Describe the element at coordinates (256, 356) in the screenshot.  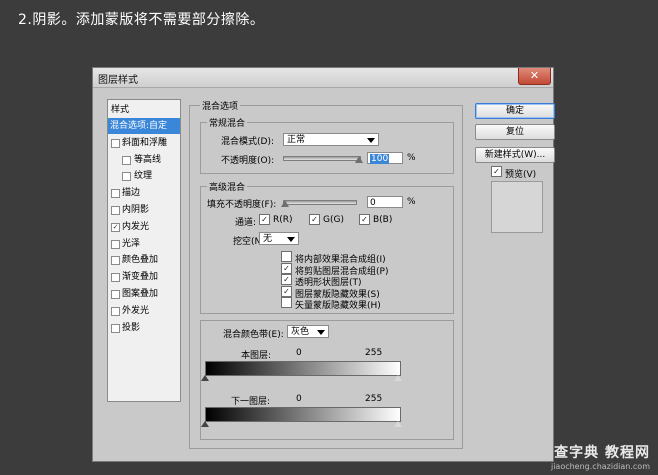
I see `this-layer-label: 本图层:` at that location.